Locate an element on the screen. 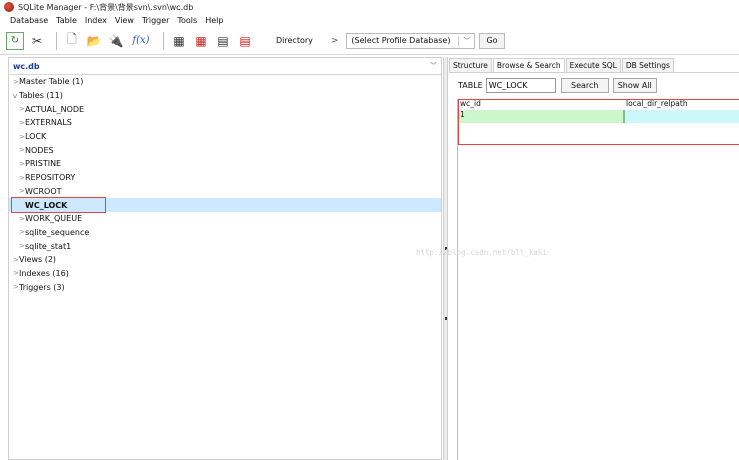 This screenshot has height=460, width=739. tree-item: > NODES is located at coordinates (225, 150).